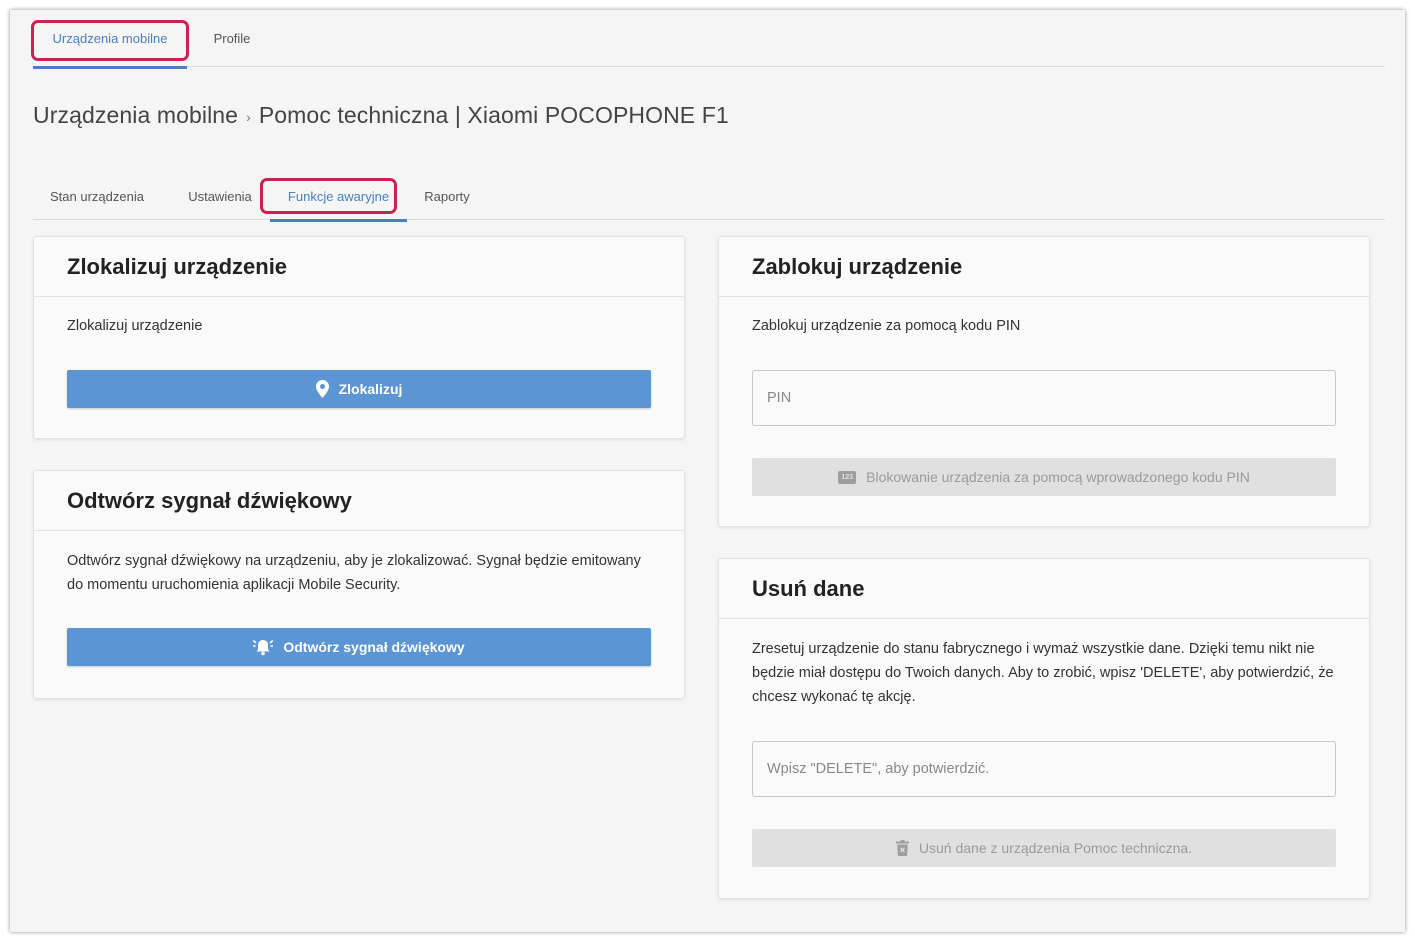  I want to click on tab-settings: Ustawienia, so click(220, 196).